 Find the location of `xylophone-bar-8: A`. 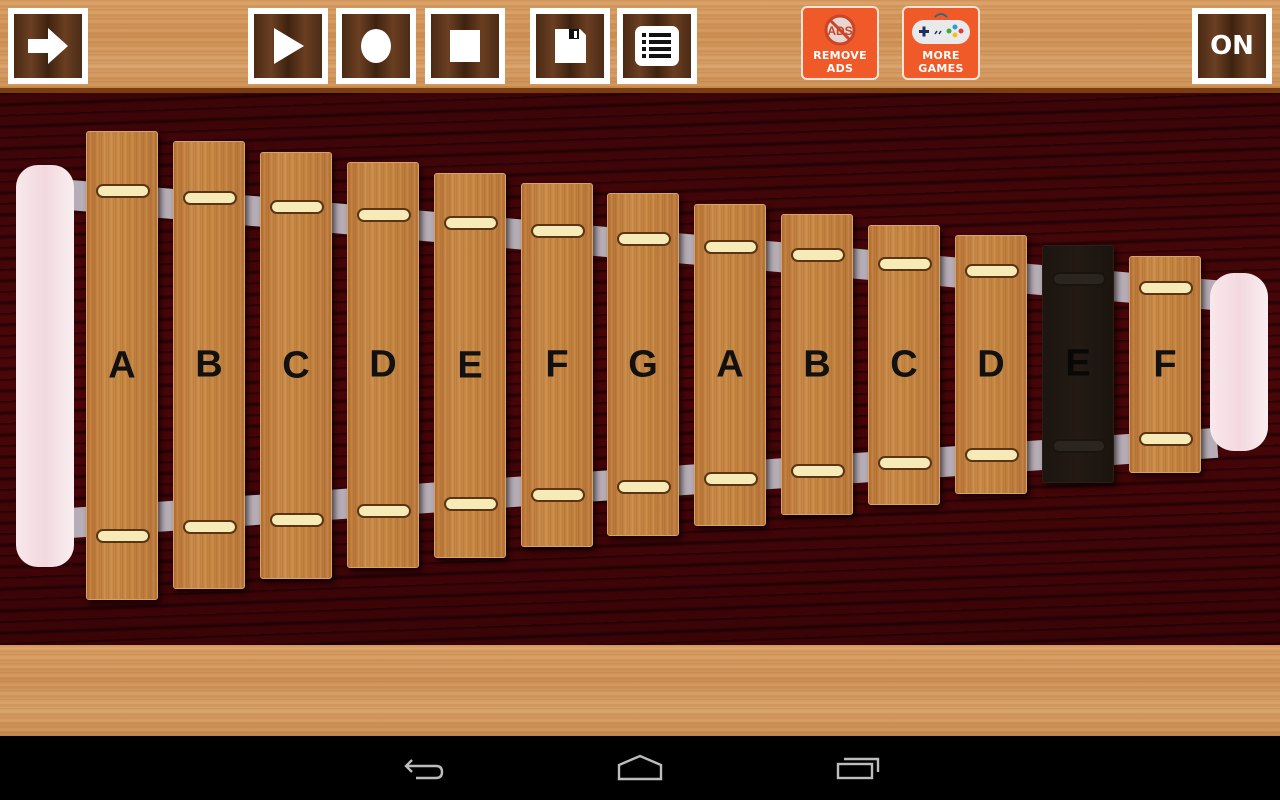

xylophone-bar-8: A is located at coordinates (730, 365).